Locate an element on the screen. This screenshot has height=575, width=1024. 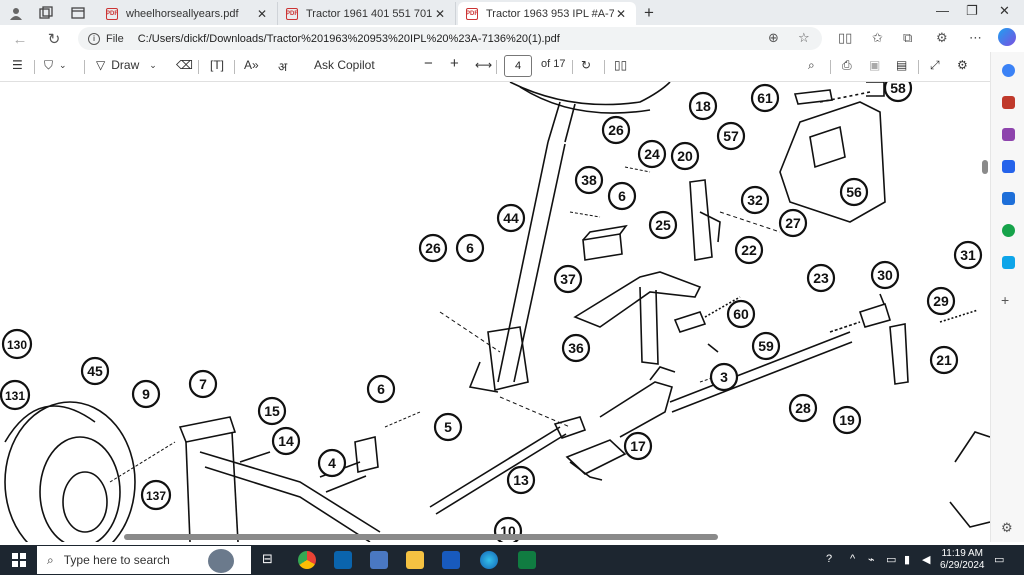
power-icon: ▭ is located at coordinates (891, 559).